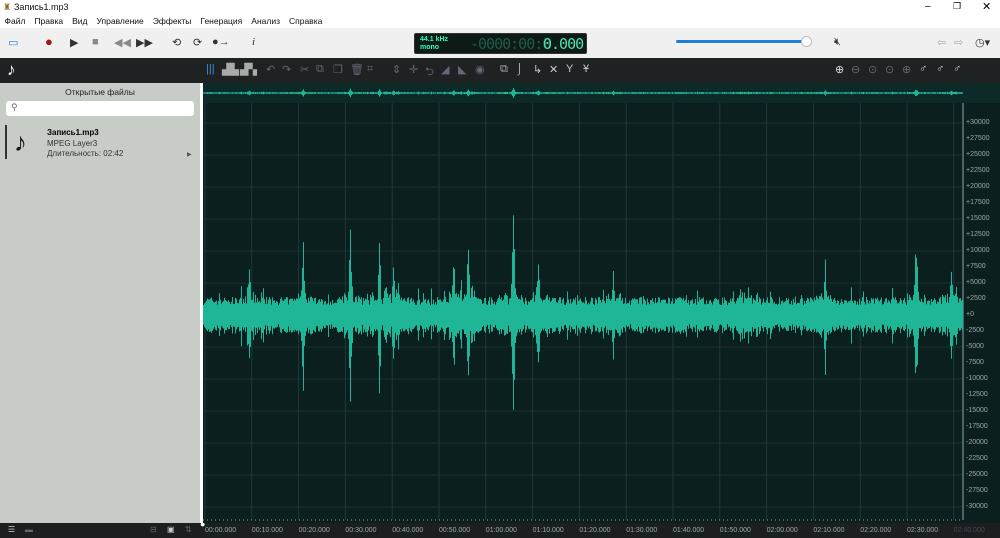 This screenshot has height=538, width=1000. Describe the element at coordinates (501, 530) in the screenshot. I see `time-label: 01:00.000` at that location.